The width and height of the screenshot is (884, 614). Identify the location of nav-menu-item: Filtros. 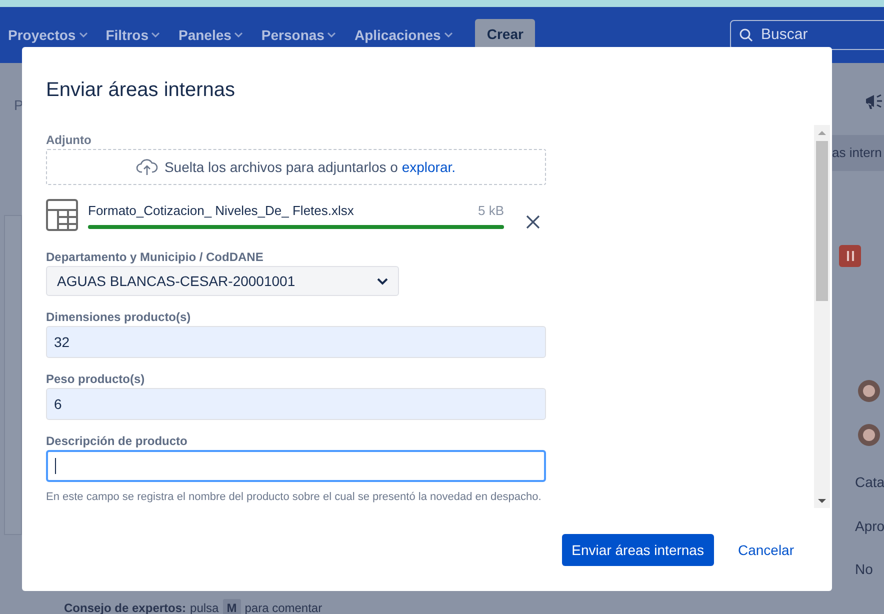
(133, 35).